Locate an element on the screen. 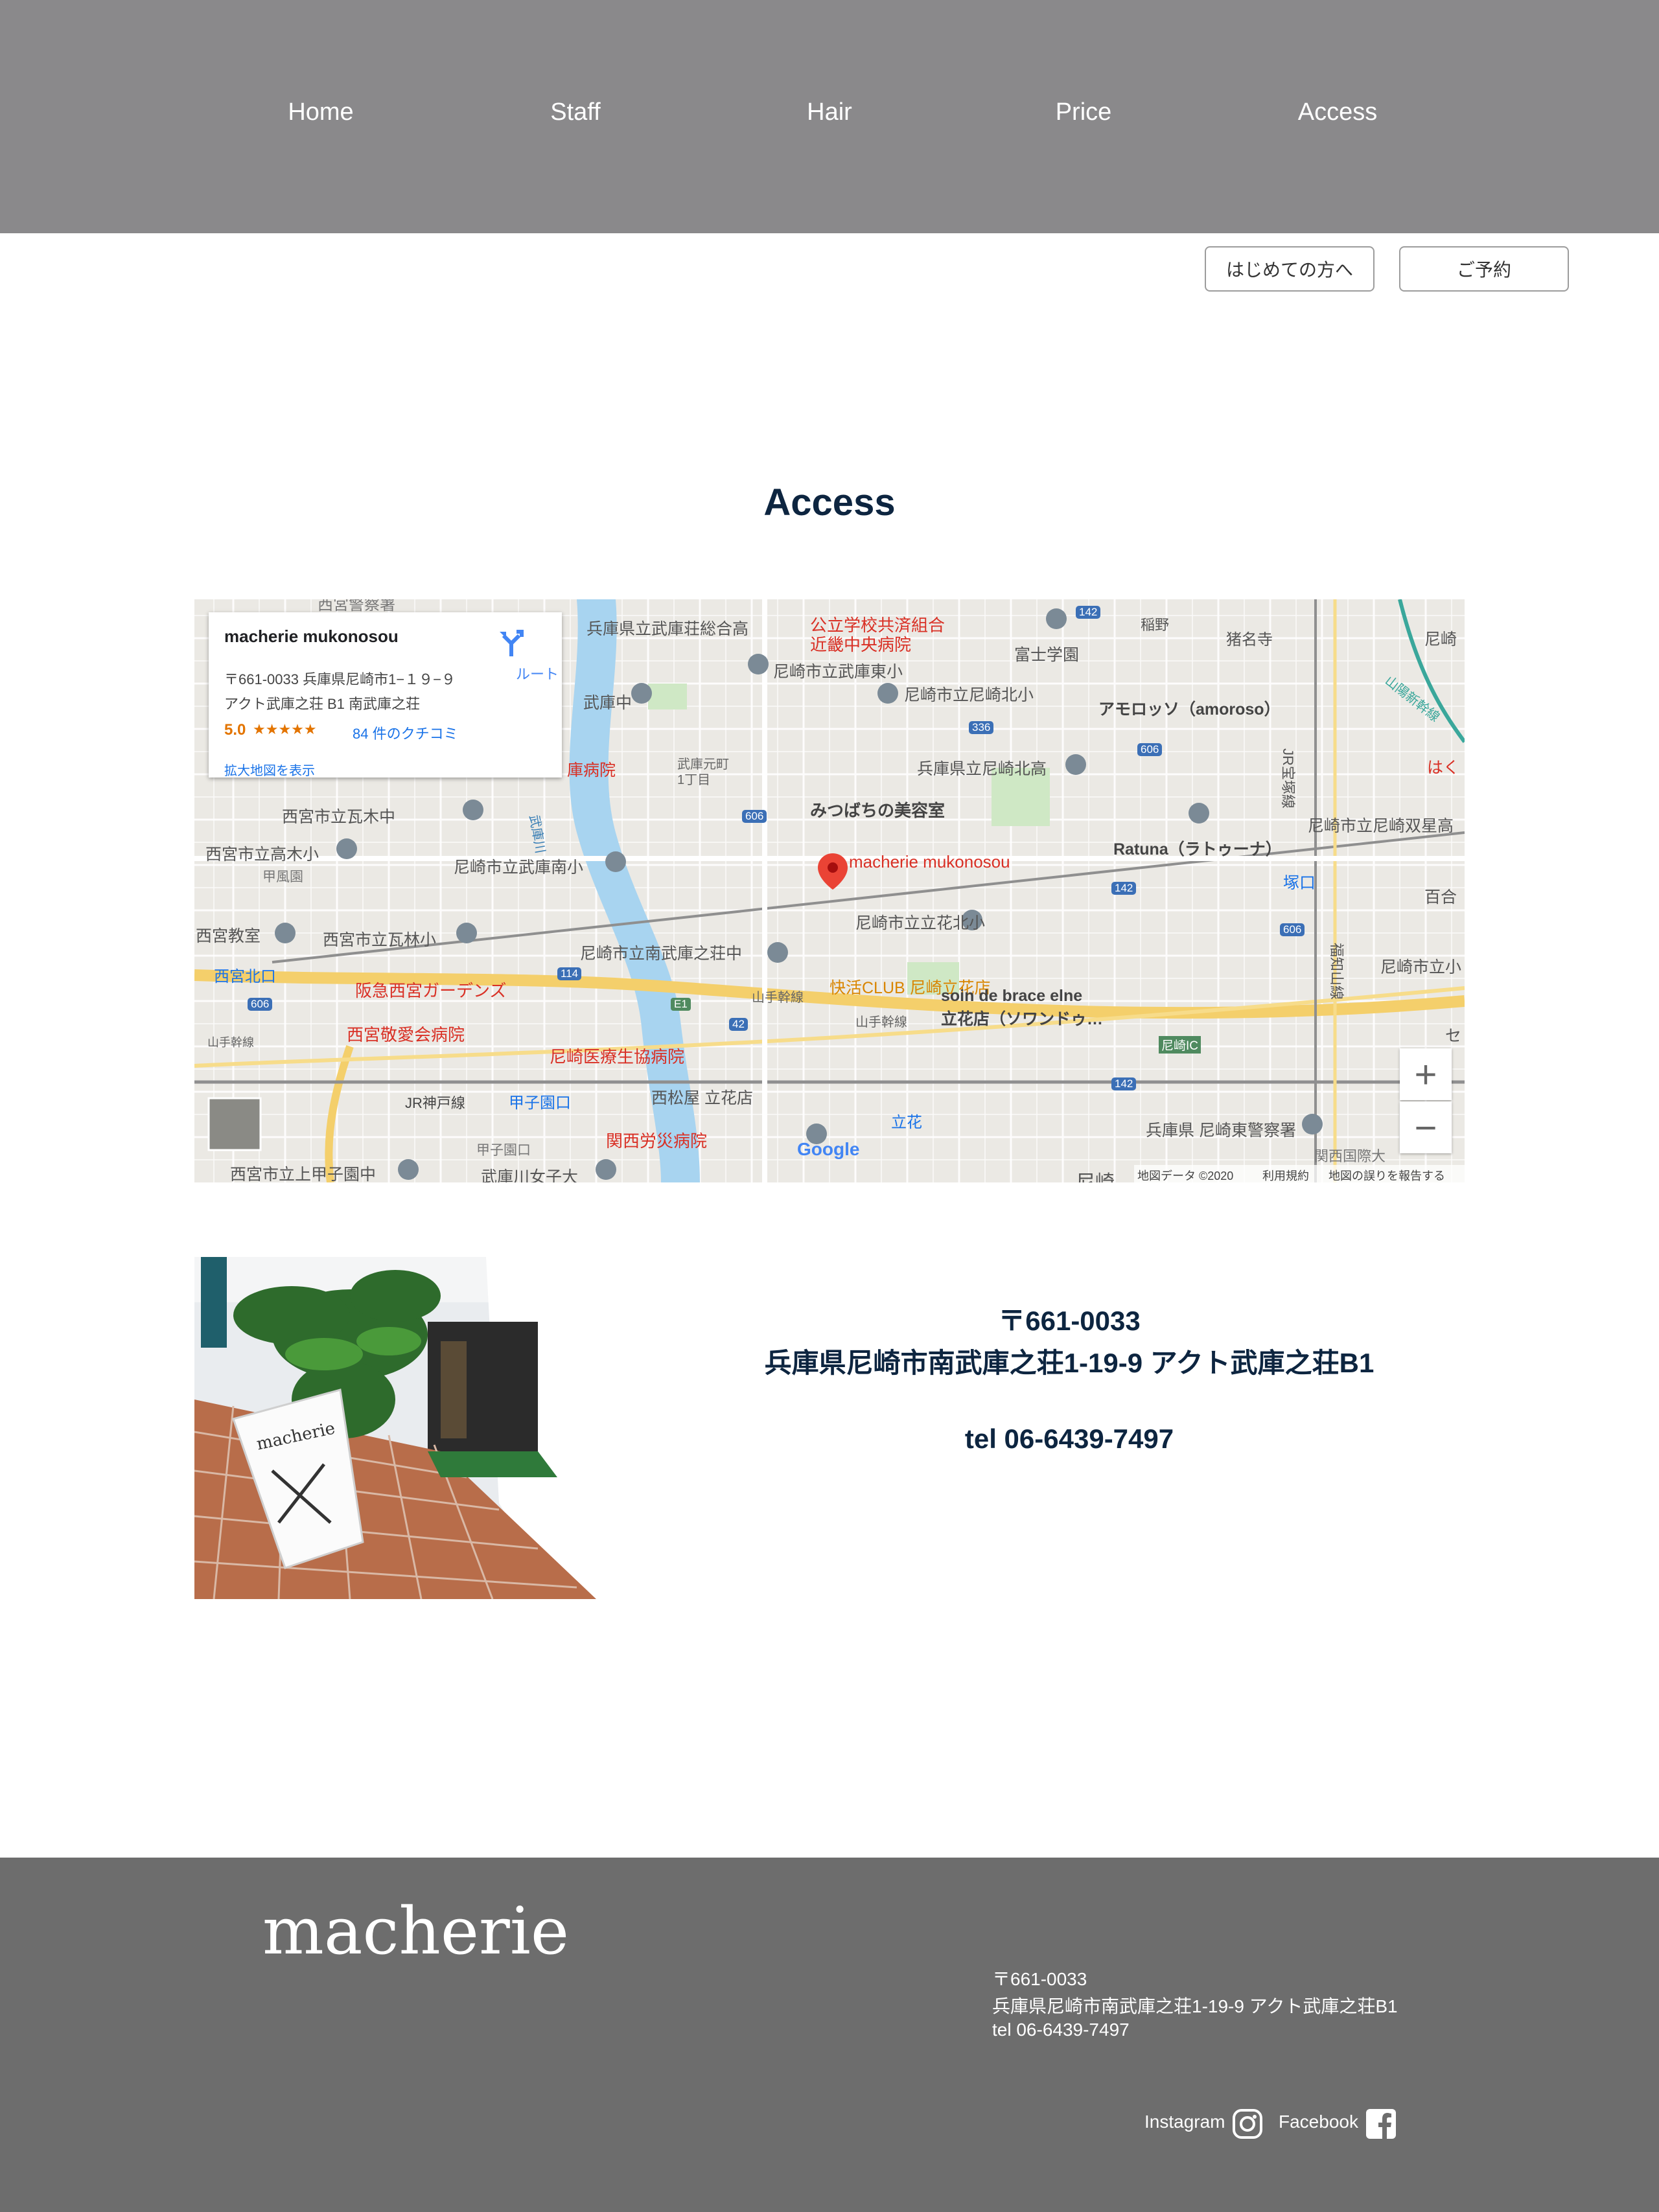 The height and width of the screenshot is (2212, 1659). map-label: 関西国際大 is located at coordinates (1350, 1156).